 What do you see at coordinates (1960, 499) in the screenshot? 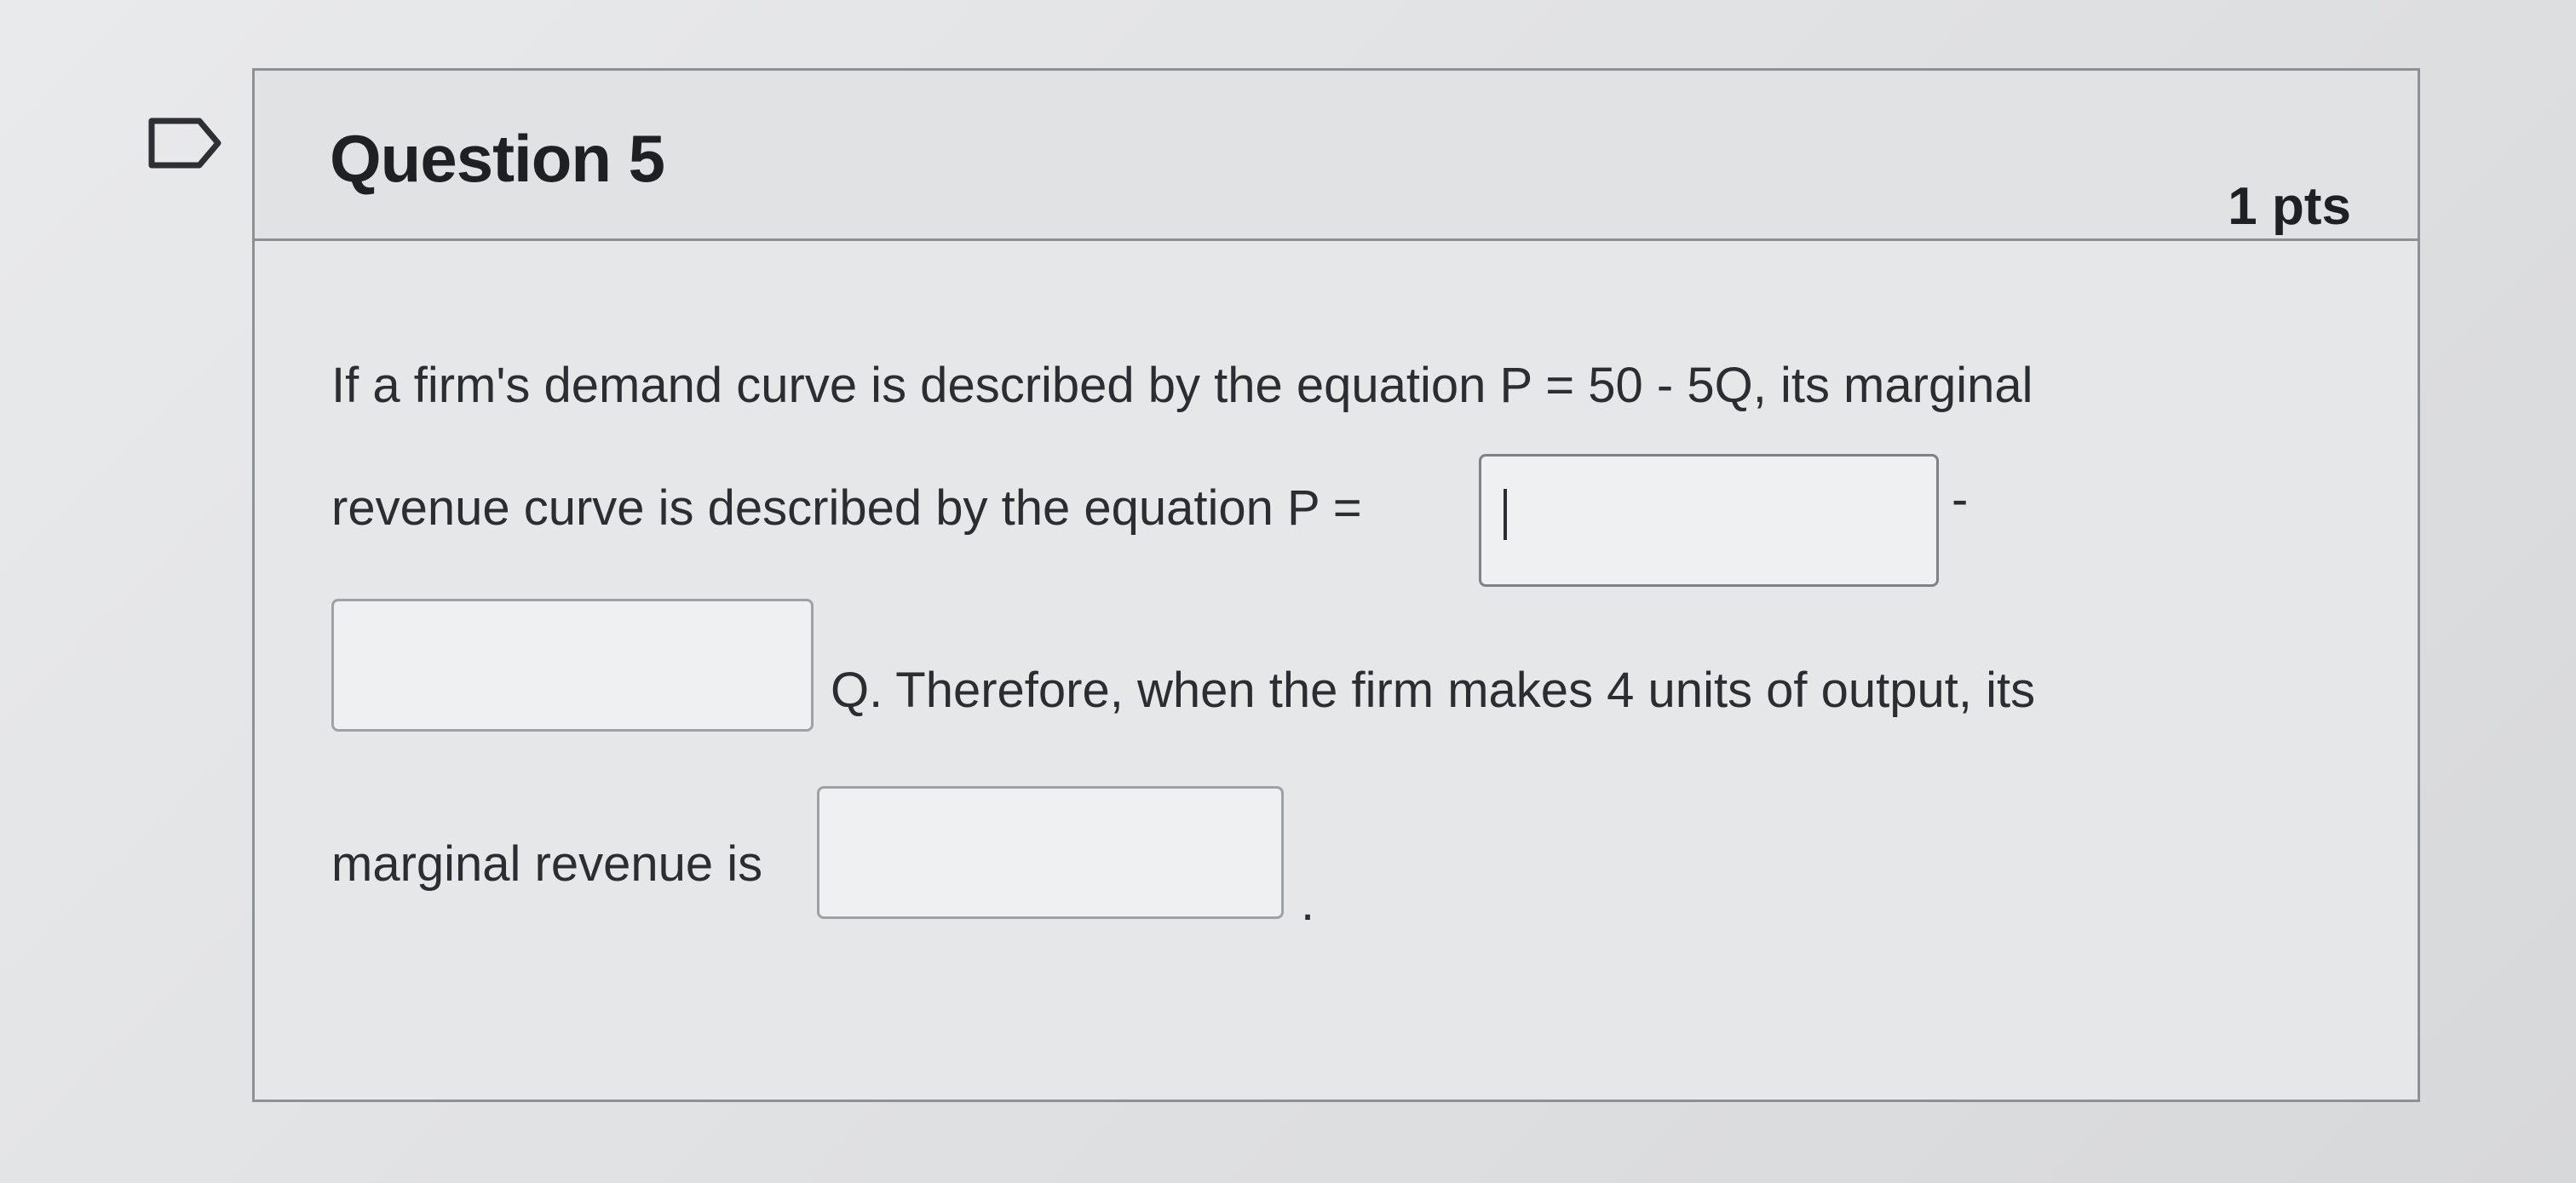
I see `minus-sign: -` at bounding box center [1960, 499].